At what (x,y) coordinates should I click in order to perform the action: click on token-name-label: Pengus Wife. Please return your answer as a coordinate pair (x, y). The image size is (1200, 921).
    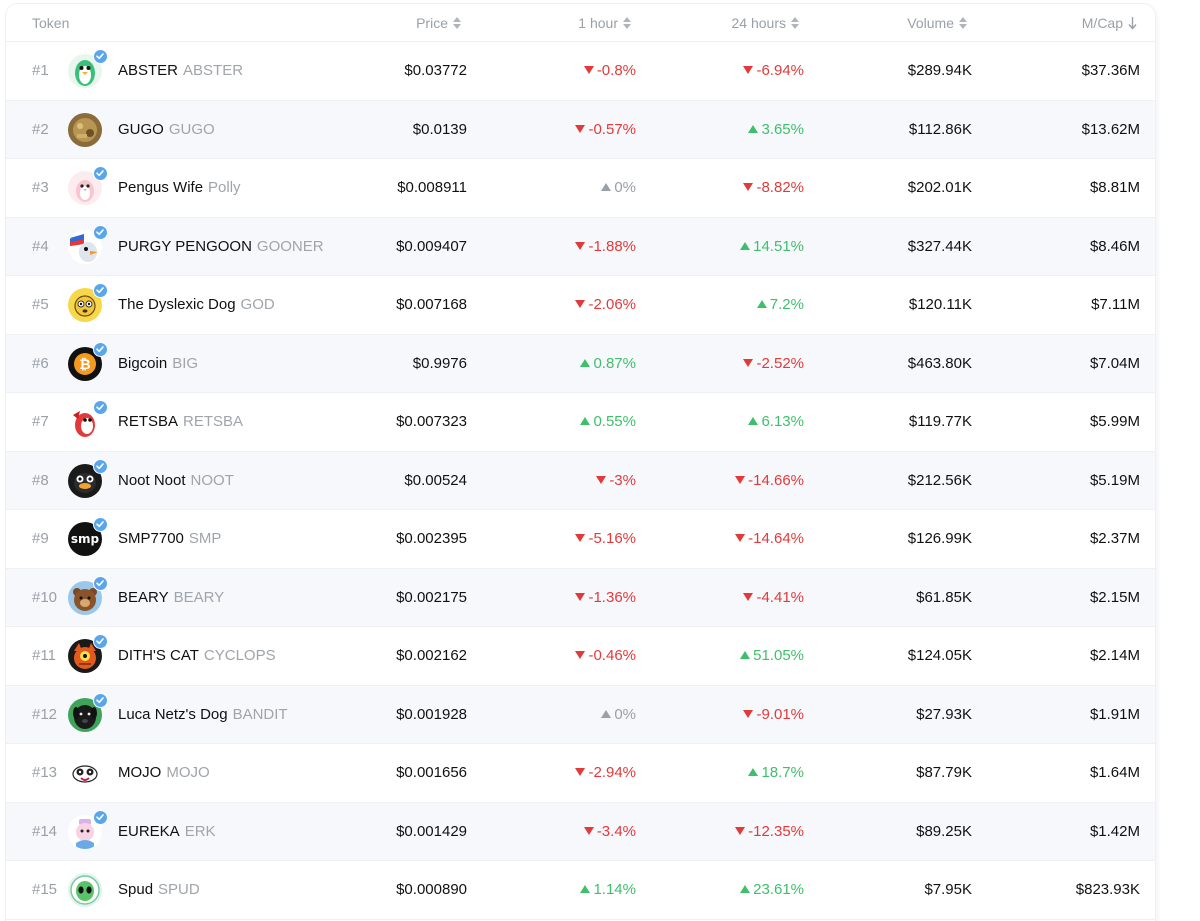
    Looking at the image, I should click on (161, 187).